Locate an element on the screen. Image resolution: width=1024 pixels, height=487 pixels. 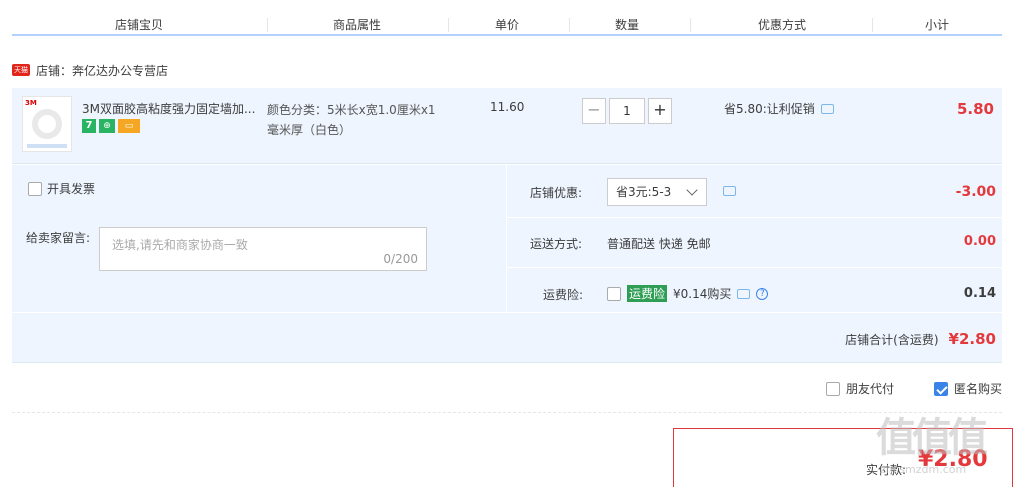
shop-total: 店铺合计(含运费) ¥2.80 is located at coordinates (920, 339).